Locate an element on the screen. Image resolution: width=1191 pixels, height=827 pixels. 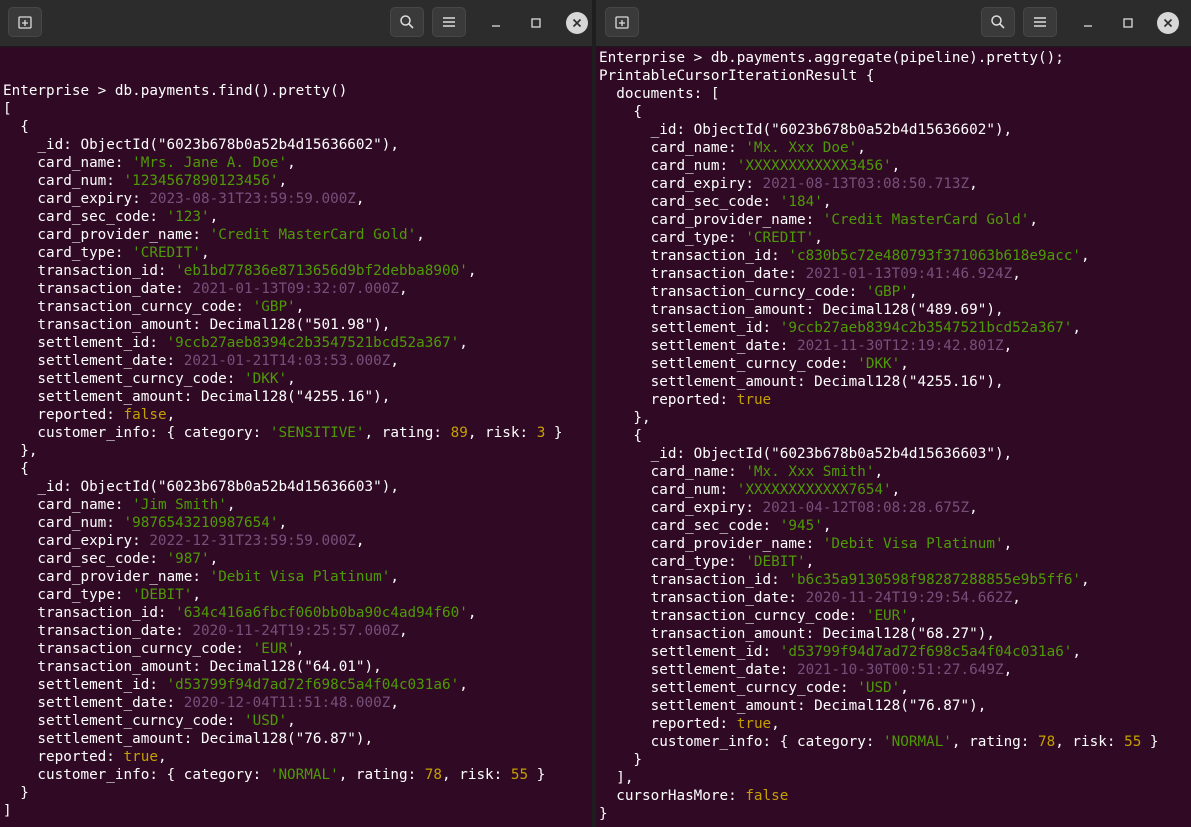
terminal-text: 2020-12-04T11:51:48.000Z is located at coordinates (287, 703).